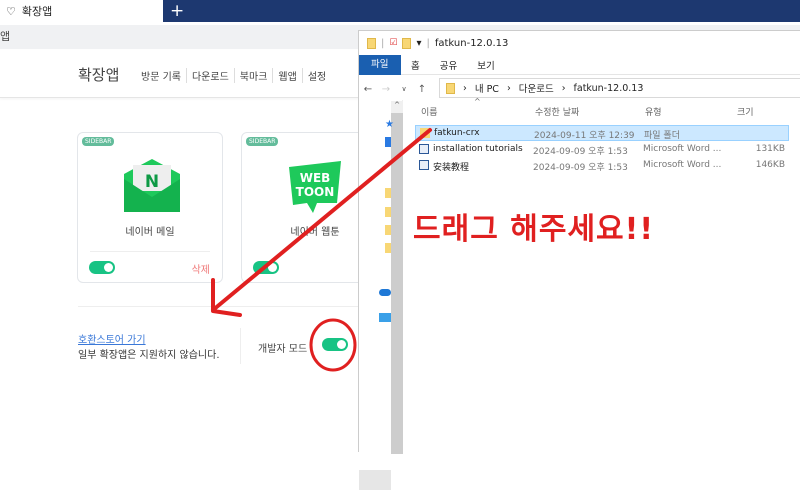 This screenshot has height=490, width=800. What do you see at coordinates (477, 101) in the screenshot?
I see `sort-icon: ^` at bounding box center [477, 101].